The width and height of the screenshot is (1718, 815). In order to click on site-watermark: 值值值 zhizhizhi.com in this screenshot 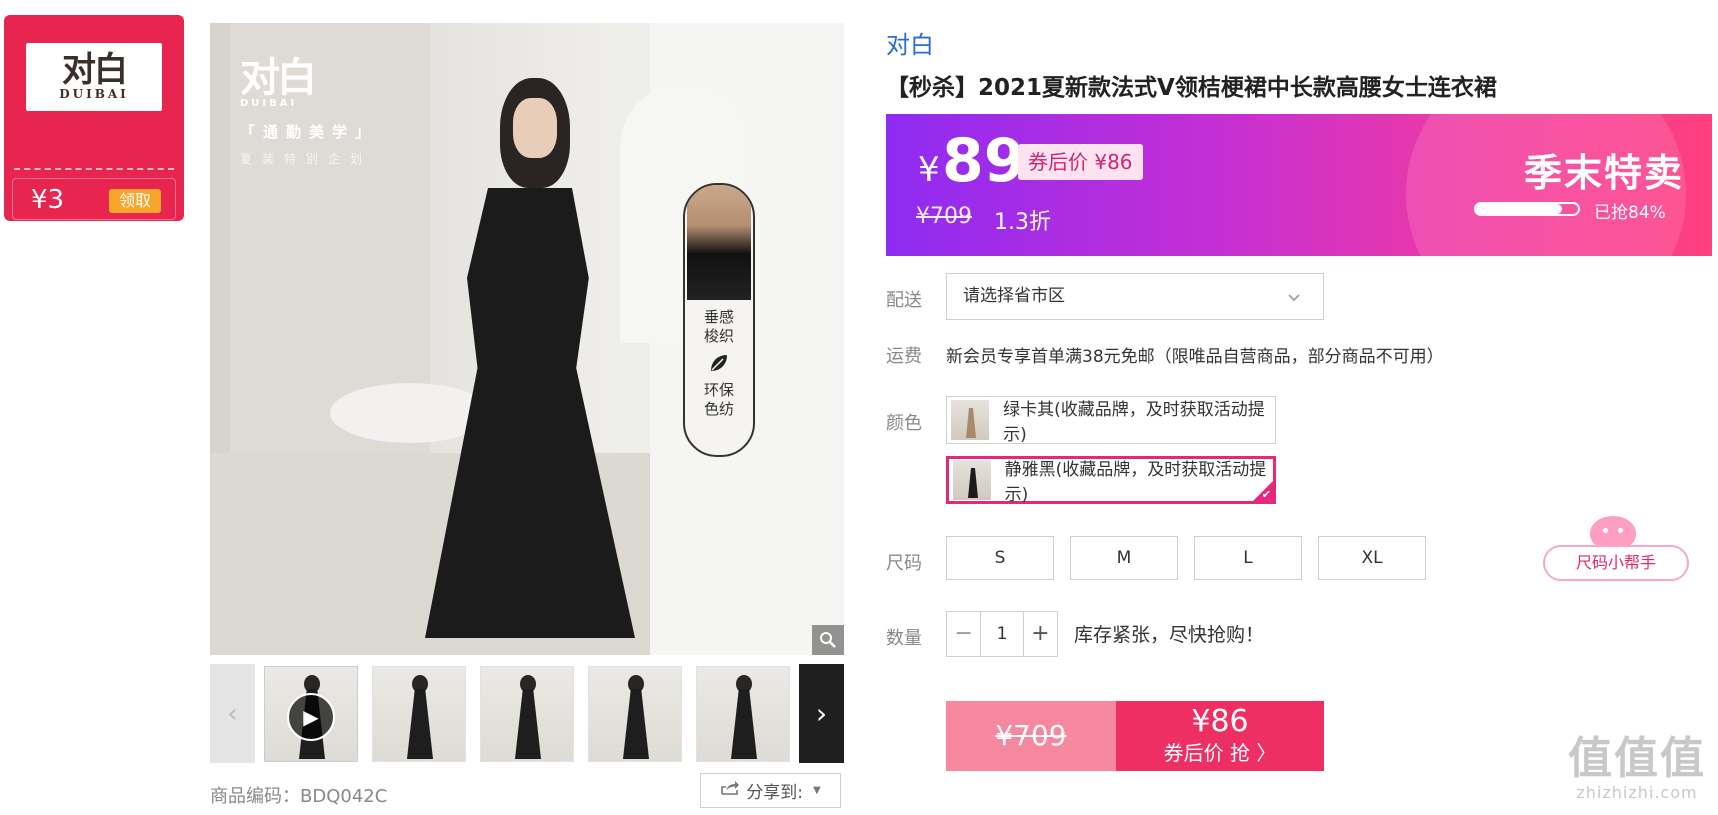, I will do `click(1637, 768)`.